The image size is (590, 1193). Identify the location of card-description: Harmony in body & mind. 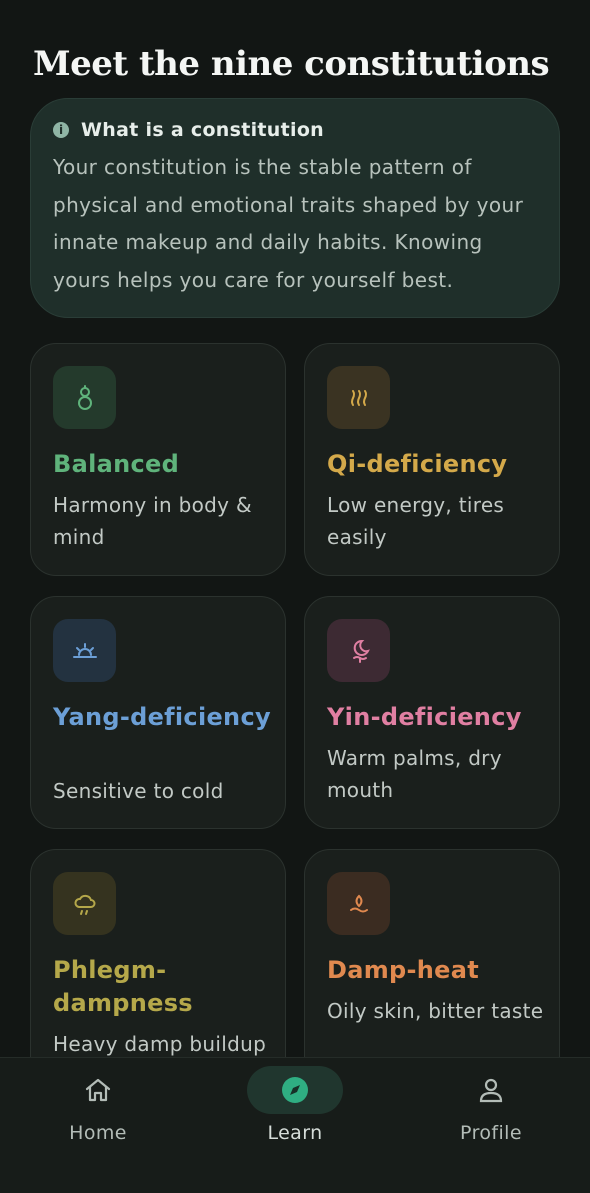
(152, 521).